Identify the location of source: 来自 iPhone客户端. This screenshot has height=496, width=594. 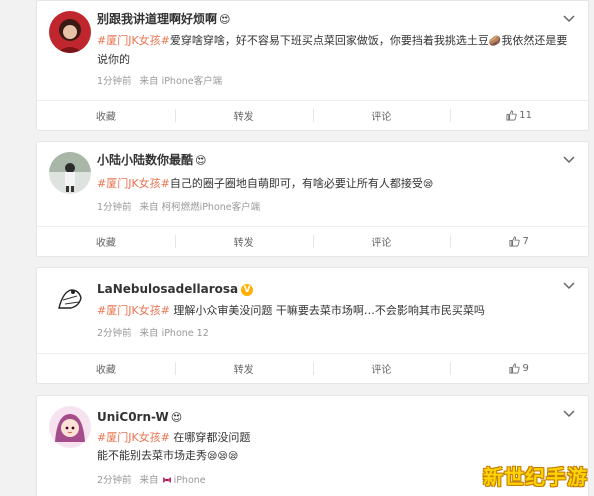
(181, 81).